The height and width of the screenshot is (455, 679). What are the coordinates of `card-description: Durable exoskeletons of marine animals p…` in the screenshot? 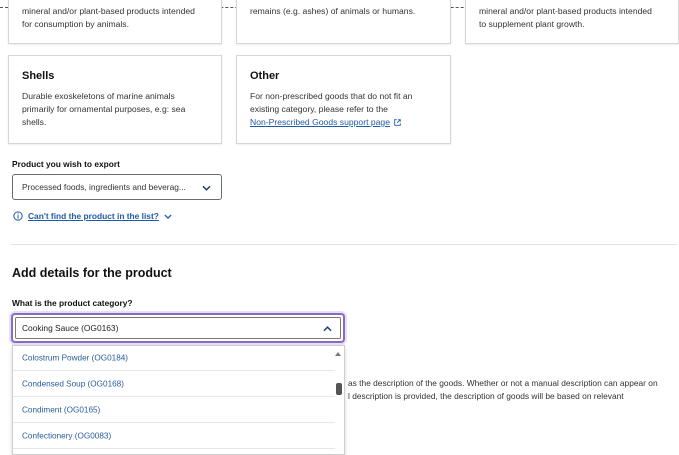 It's located at (104, 109).